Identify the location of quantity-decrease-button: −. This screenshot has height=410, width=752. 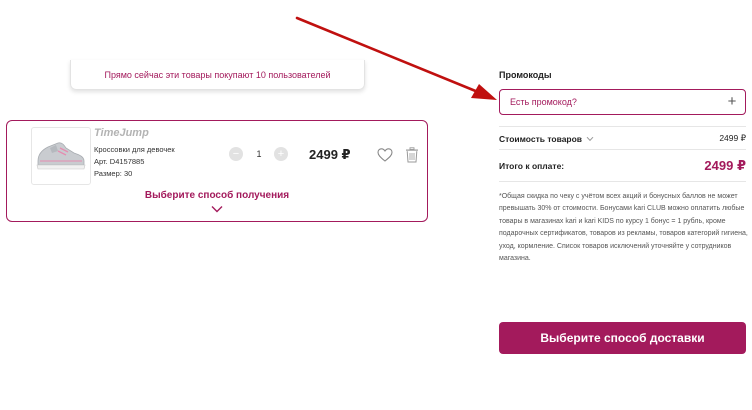
(236, 154).